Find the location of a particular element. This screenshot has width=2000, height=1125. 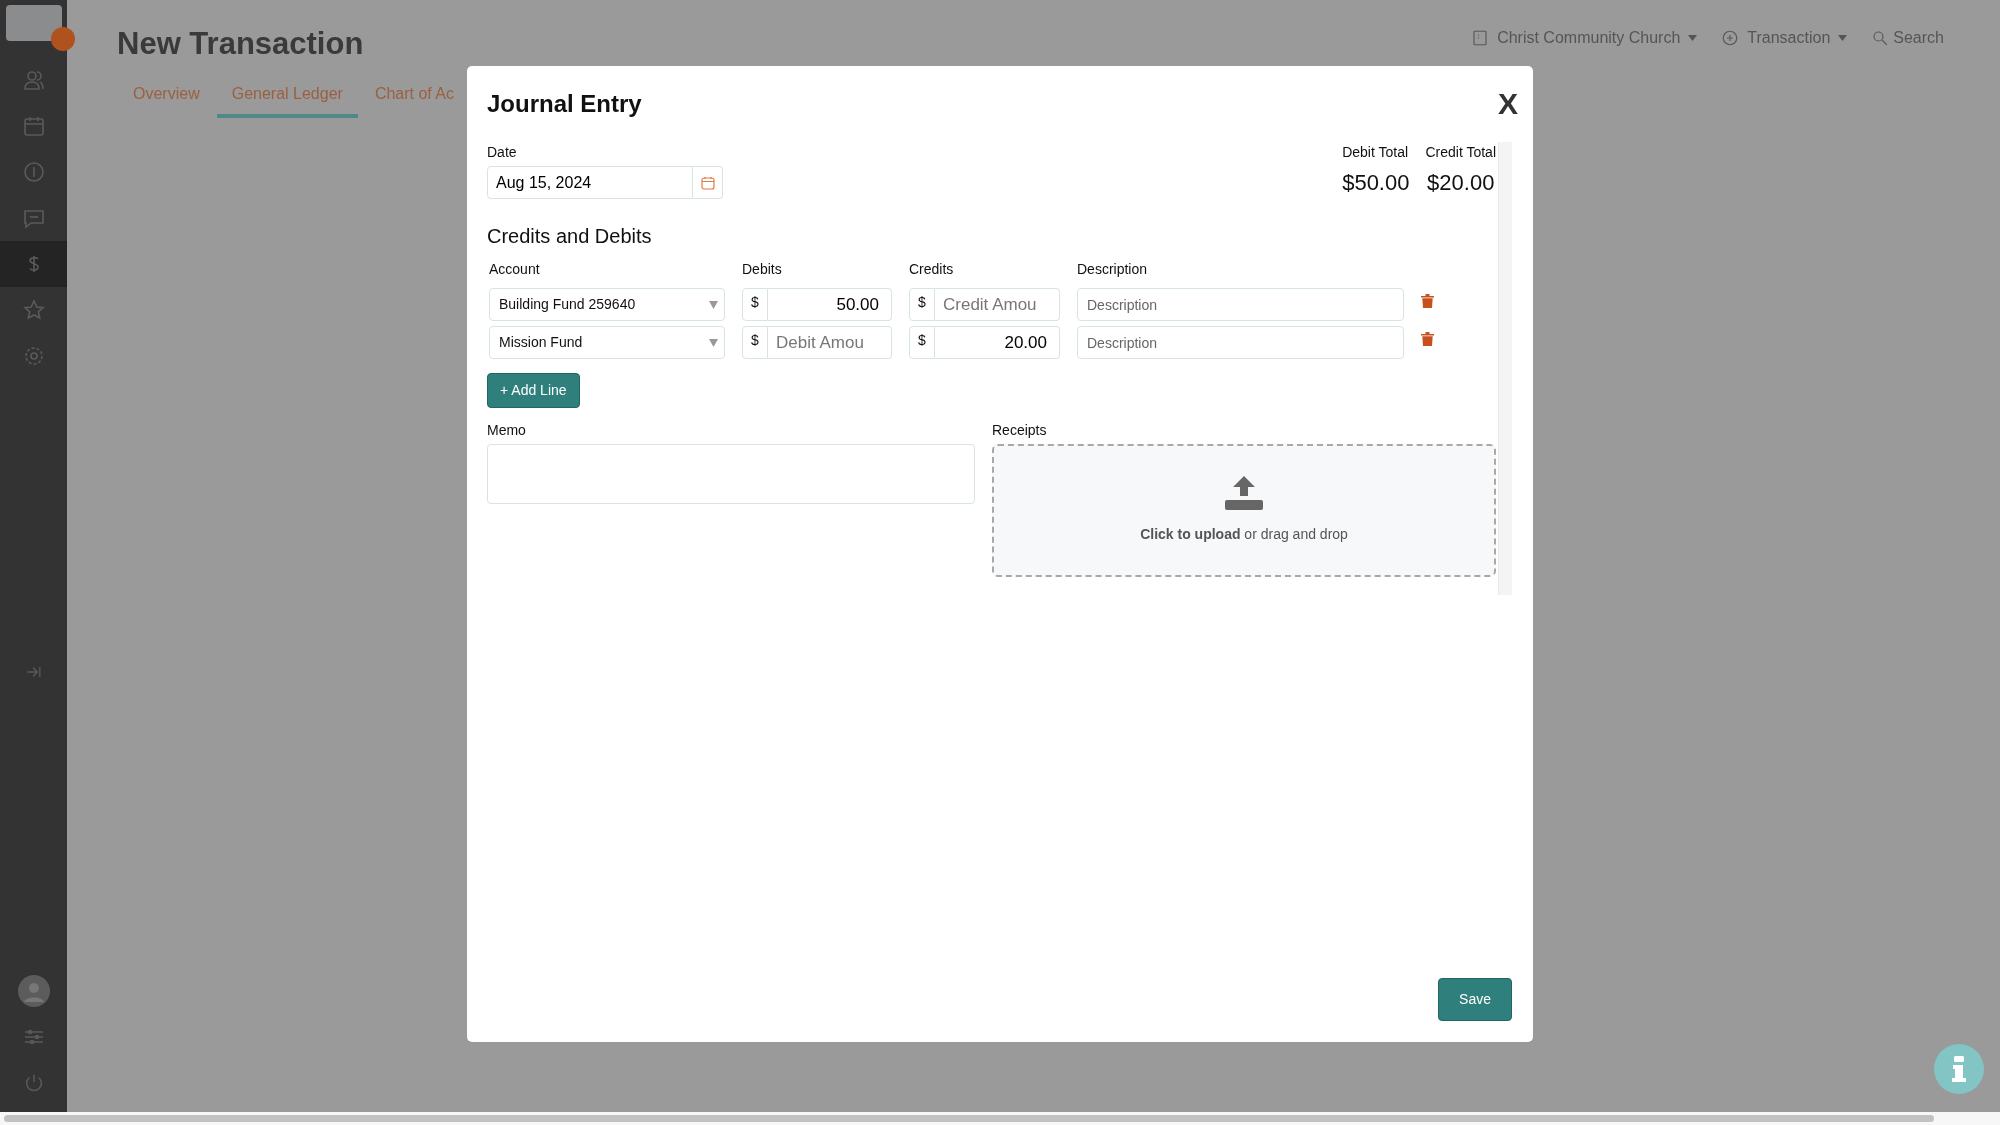

info-icon is located at coordinates (1959, 1069).